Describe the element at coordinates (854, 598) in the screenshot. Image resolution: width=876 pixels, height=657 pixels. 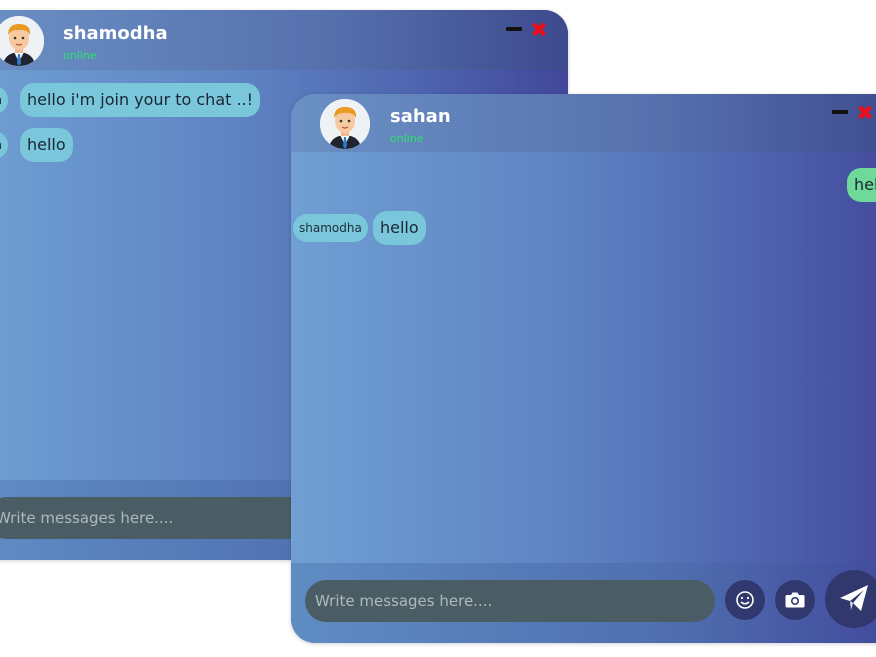
I see `send-icon` at that location.